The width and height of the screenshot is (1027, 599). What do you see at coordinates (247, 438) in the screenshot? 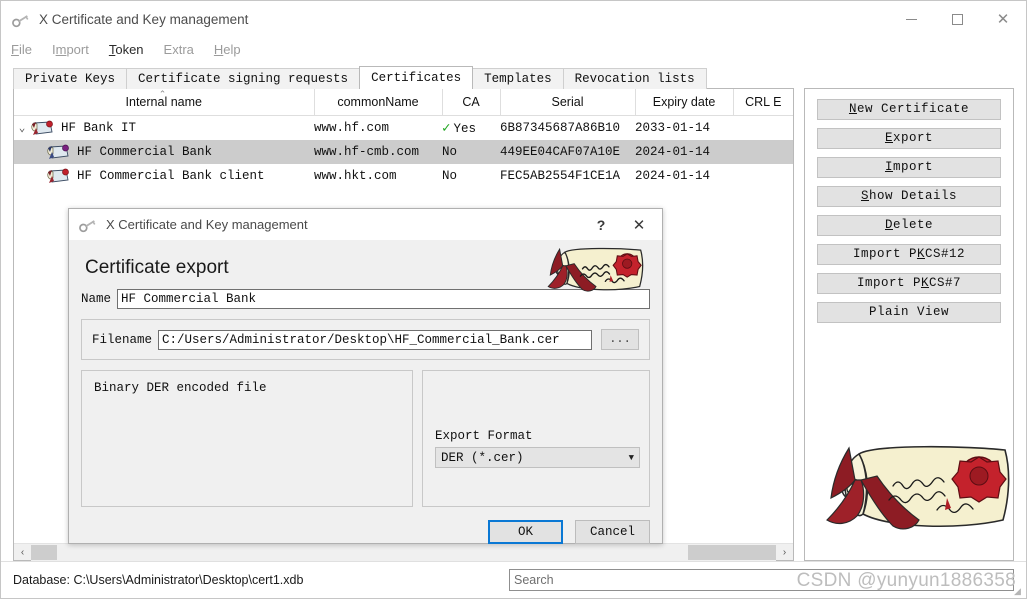
I see `format-description-box: Binary DER encoded file` at bounding box center [247, 438].